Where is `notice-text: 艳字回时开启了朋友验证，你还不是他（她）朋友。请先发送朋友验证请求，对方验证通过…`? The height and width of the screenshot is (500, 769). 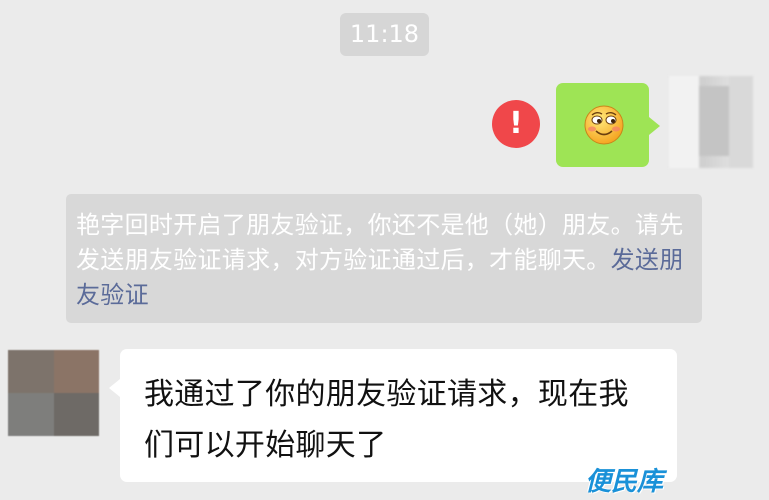
notice-text: 艳字回时开启了朋友验证，你还不是他（她）朋友。请先发送朋友验证请求，对方验证通过… is located at coordinates (380, 242).